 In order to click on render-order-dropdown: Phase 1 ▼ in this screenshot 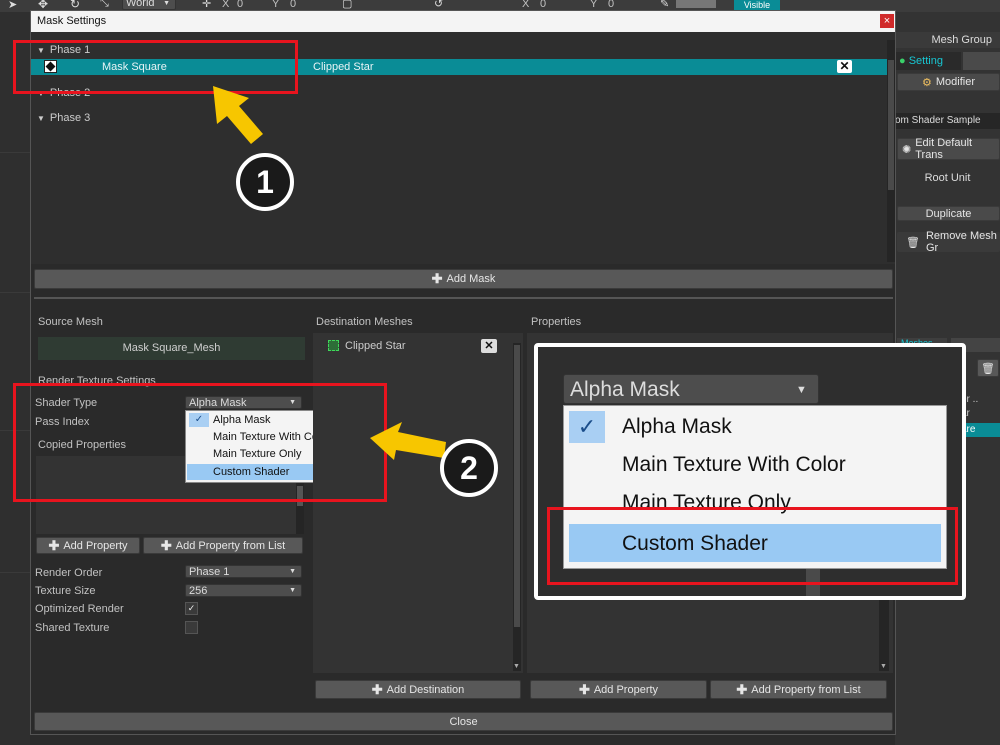, I will do `click(243, 571)`.